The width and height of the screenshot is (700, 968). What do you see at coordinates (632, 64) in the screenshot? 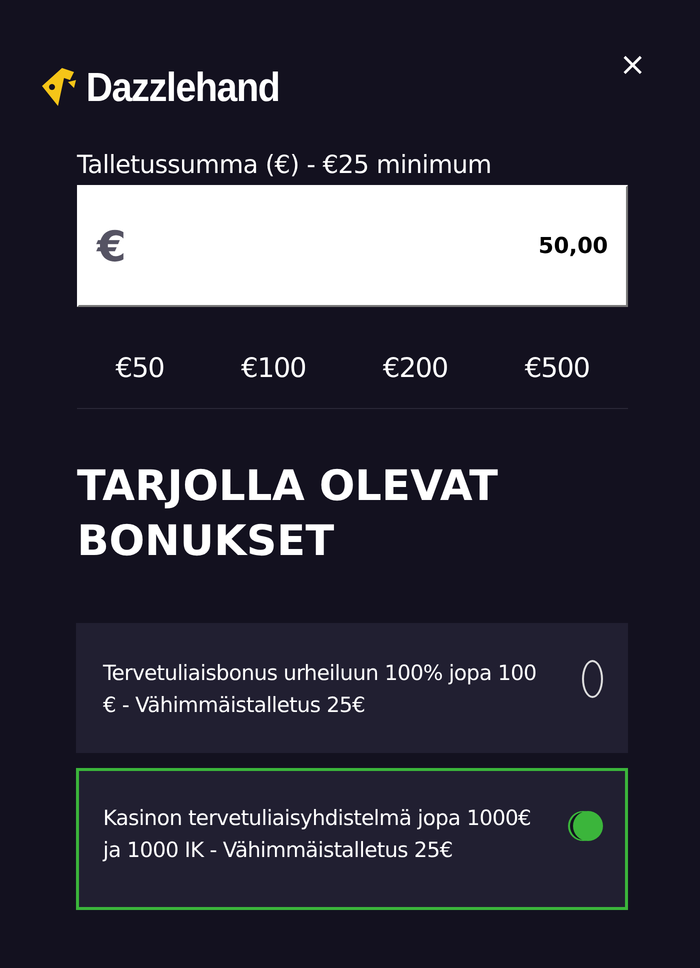
I see `close-button: ×` at bounding box center [632, 64].